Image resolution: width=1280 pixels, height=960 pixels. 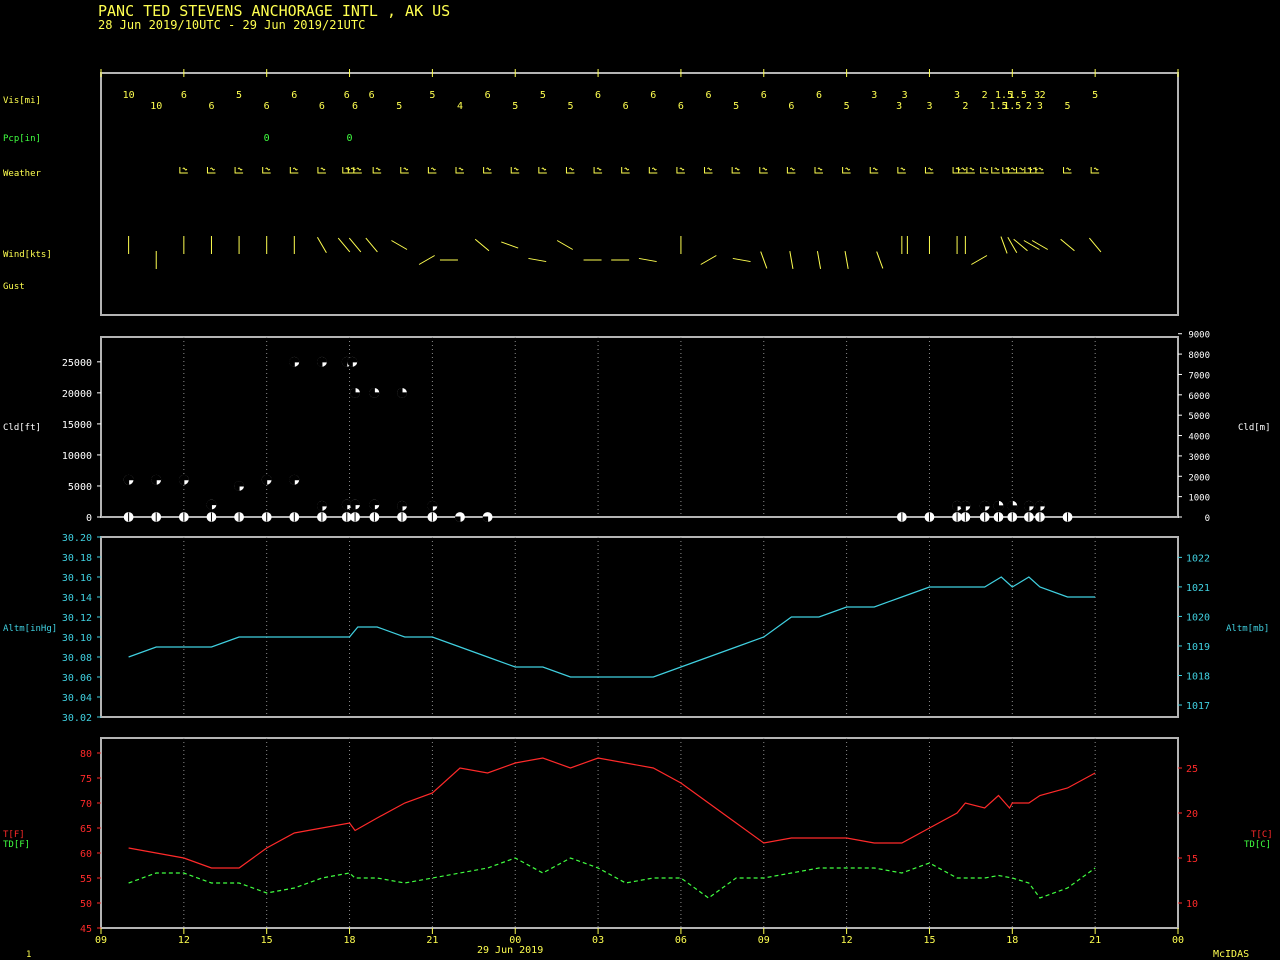 What do you see at coordinates (612, 627) in the screenshot?
I see `altimeter-line` at bounding box center [612, 627].